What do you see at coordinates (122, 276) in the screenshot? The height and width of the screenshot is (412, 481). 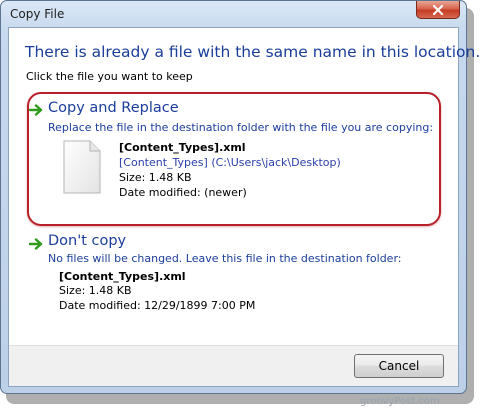 I see `existing-file-name: [Content_Types].xml` at bounding box center [122, 276].